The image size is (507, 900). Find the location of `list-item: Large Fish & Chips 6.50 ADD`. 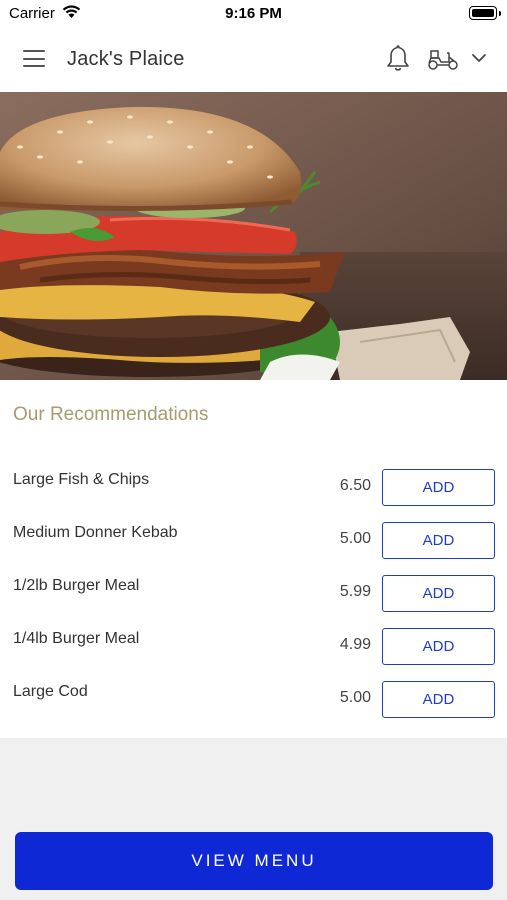

list-item: Large Fish & Chips 6.50 ADD is located at coordinates (253, 486).